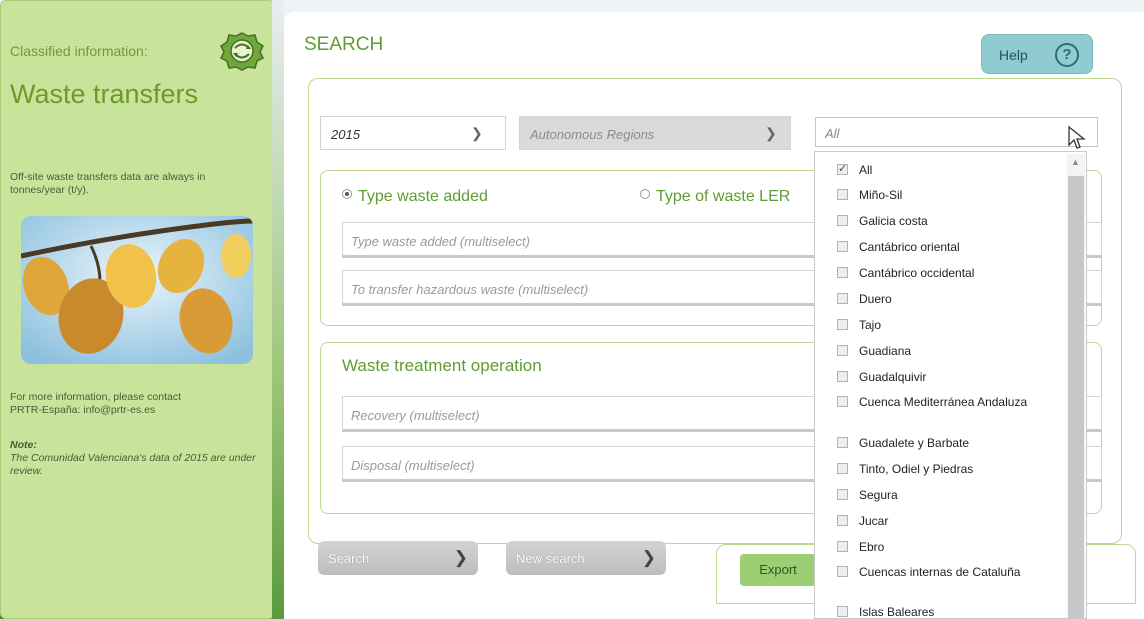  I want to click on dropdown-item-label: Ebro, so click(872, 547).